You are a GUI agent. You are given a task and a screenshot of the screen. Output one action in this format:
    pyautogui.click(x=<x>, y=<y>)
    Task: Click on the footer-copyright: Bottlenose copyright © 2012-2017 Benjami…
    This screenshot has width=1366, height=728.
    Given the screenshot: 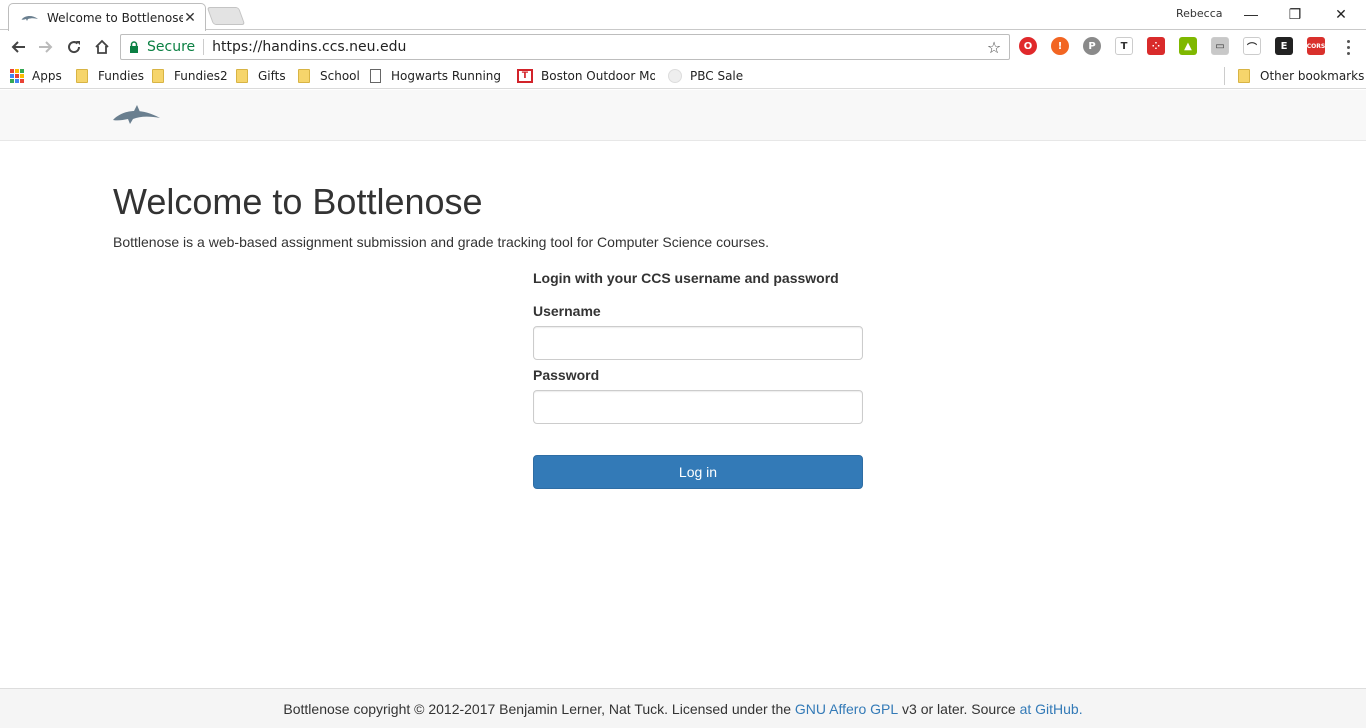 What is the action you would take?
    pyautogui.click(x=539, y=708)
    